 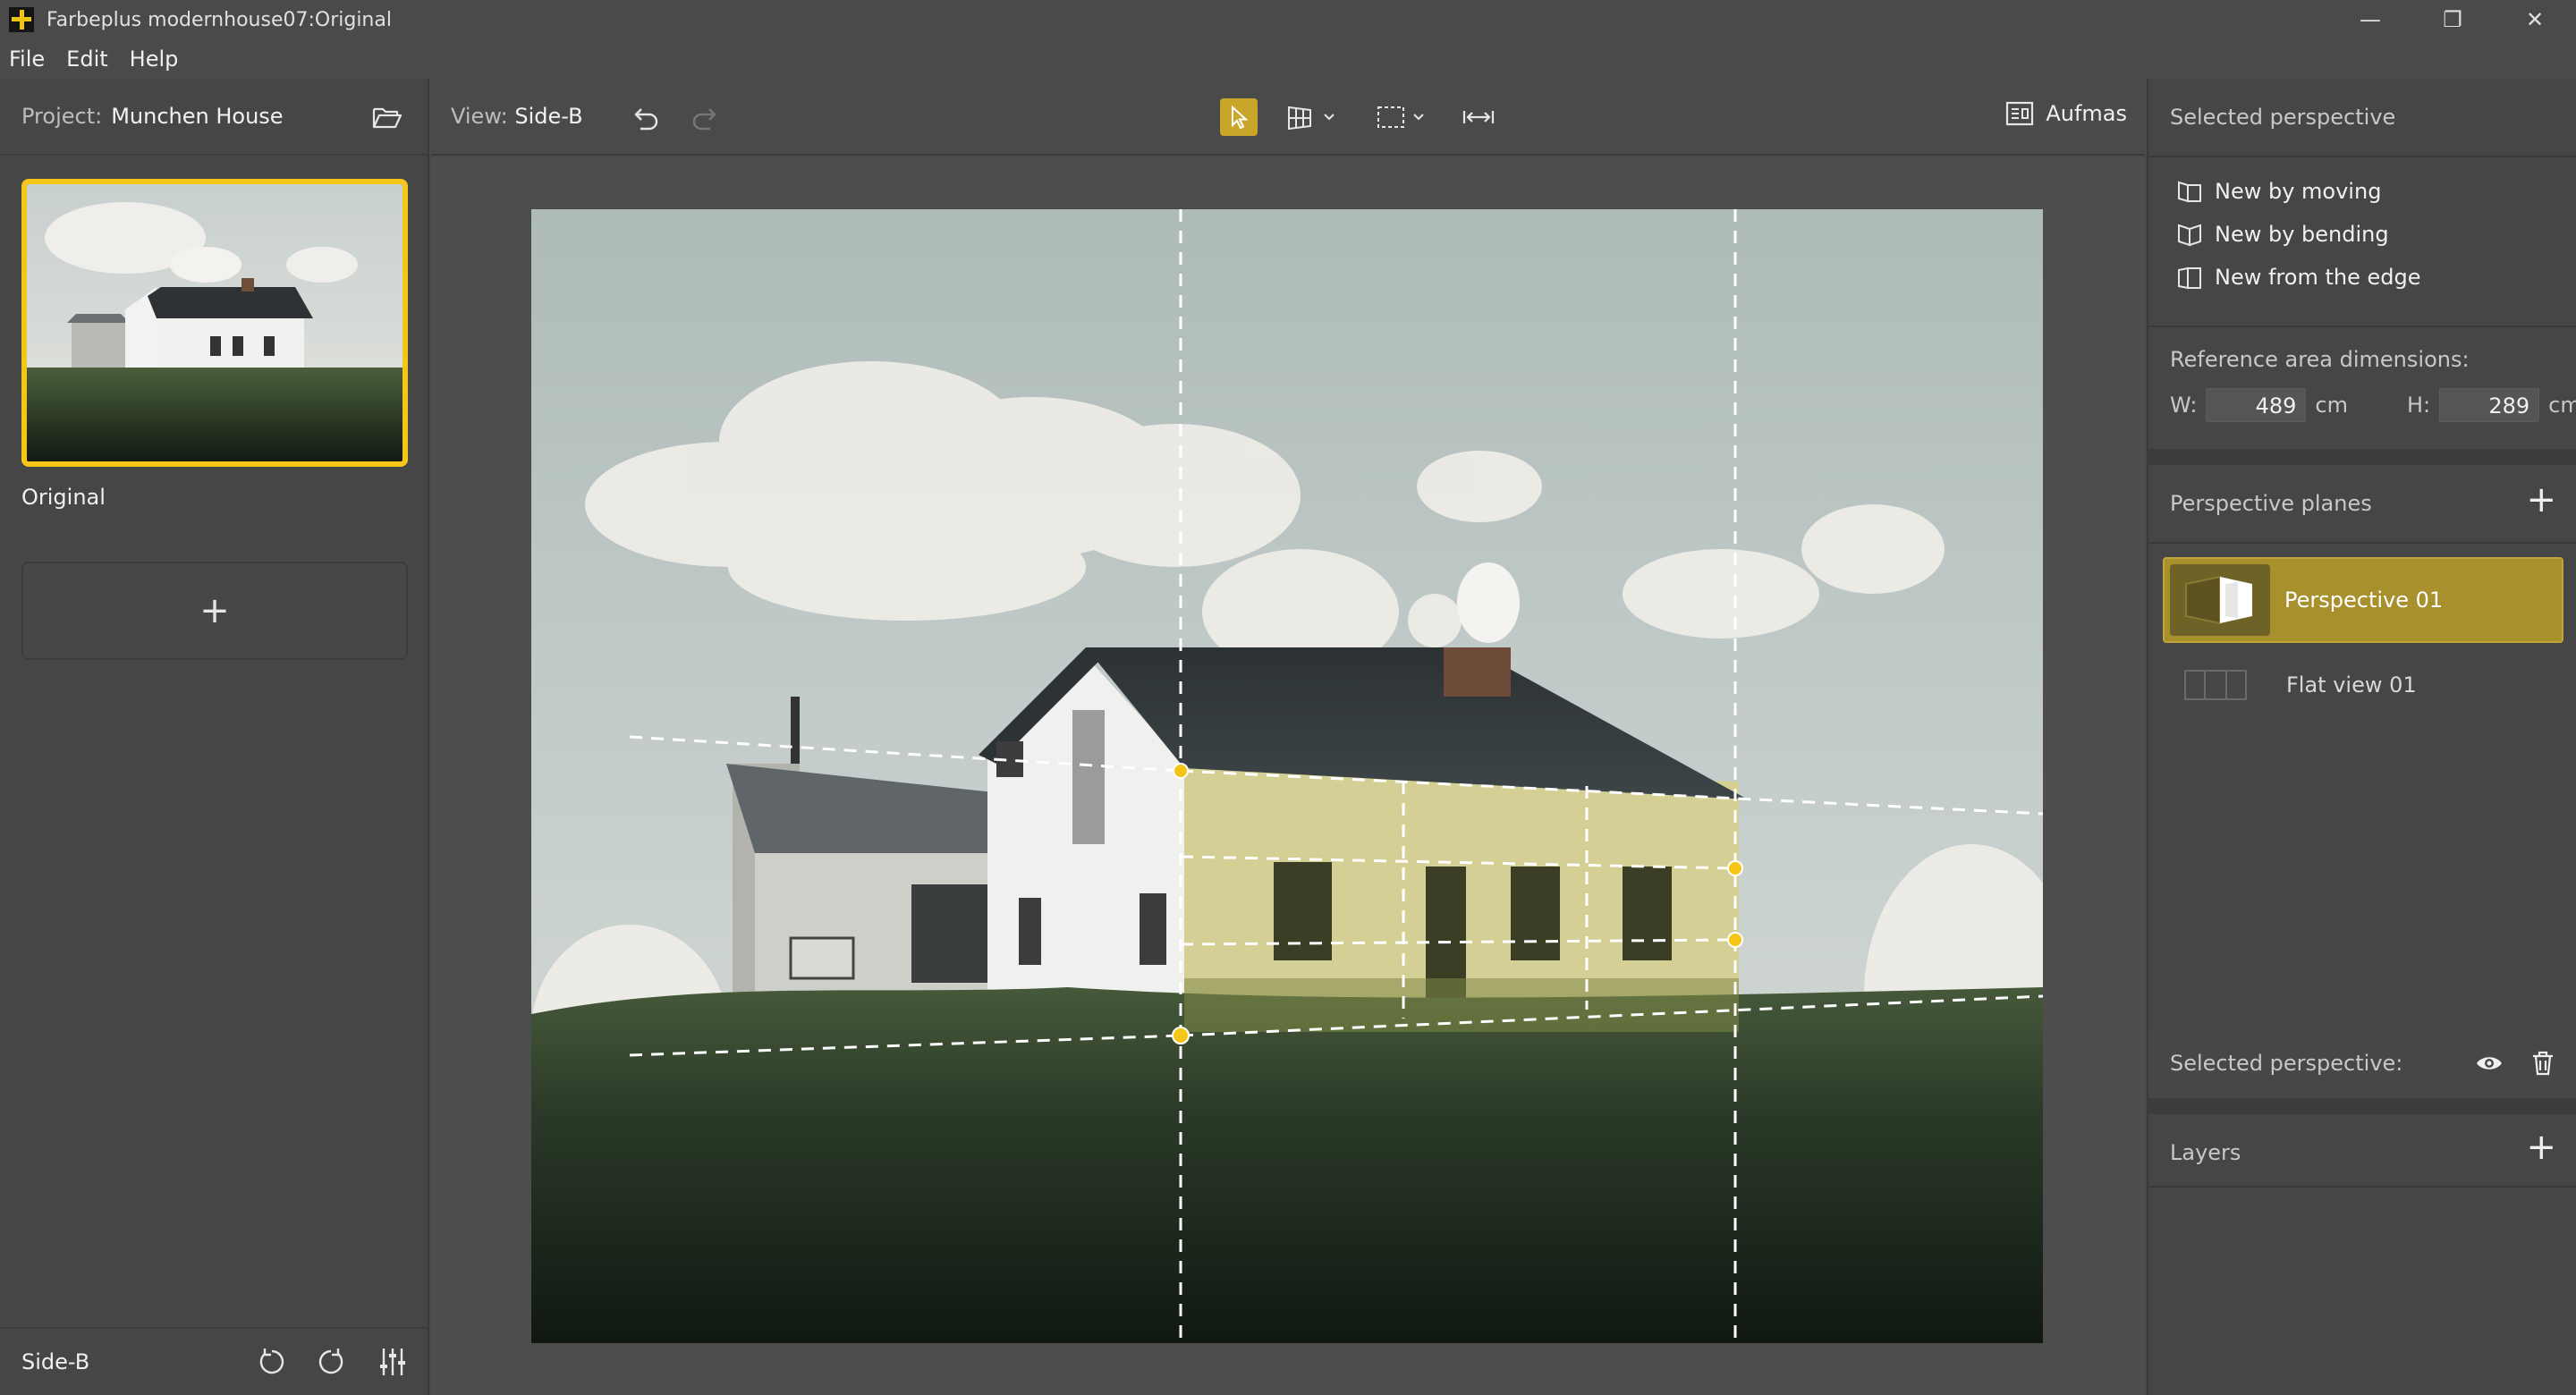 What do you see at coordinates (2562, 405) in the screenshot?
I see `height-unit: cm` at bounding box center [2562, 405].